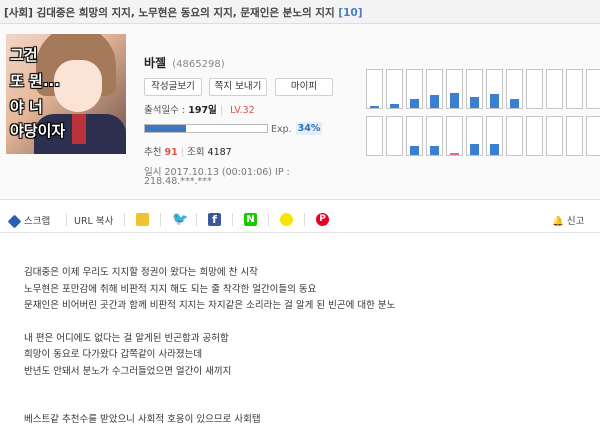 The height and width of the screenshot is (426, 600). I want to click on author-user-id: (4865298), so click(198, 64).